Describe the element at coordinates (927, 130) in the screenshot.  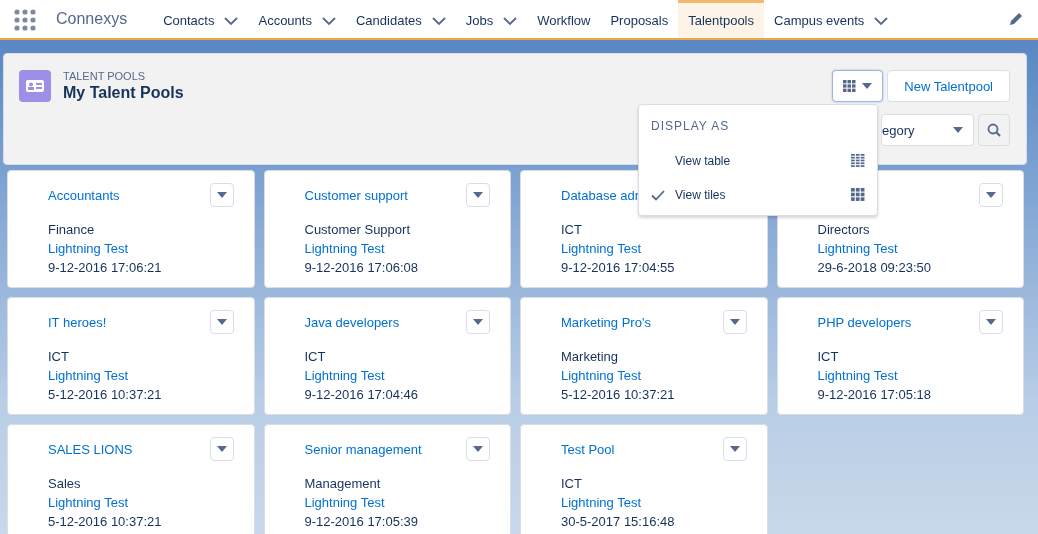
I see `category-select: egory` at that location.